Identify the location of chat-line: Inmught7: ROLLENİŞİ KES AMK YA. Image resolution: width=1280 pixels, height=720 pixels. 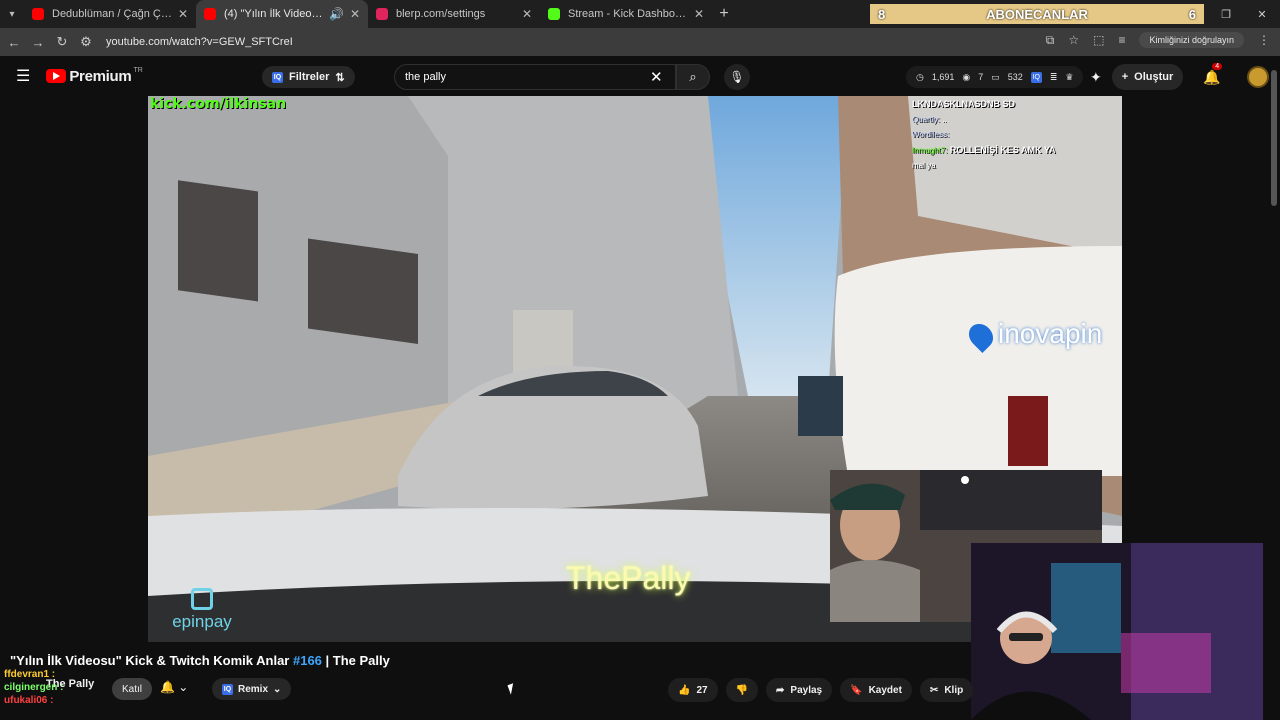
(1015, 150).